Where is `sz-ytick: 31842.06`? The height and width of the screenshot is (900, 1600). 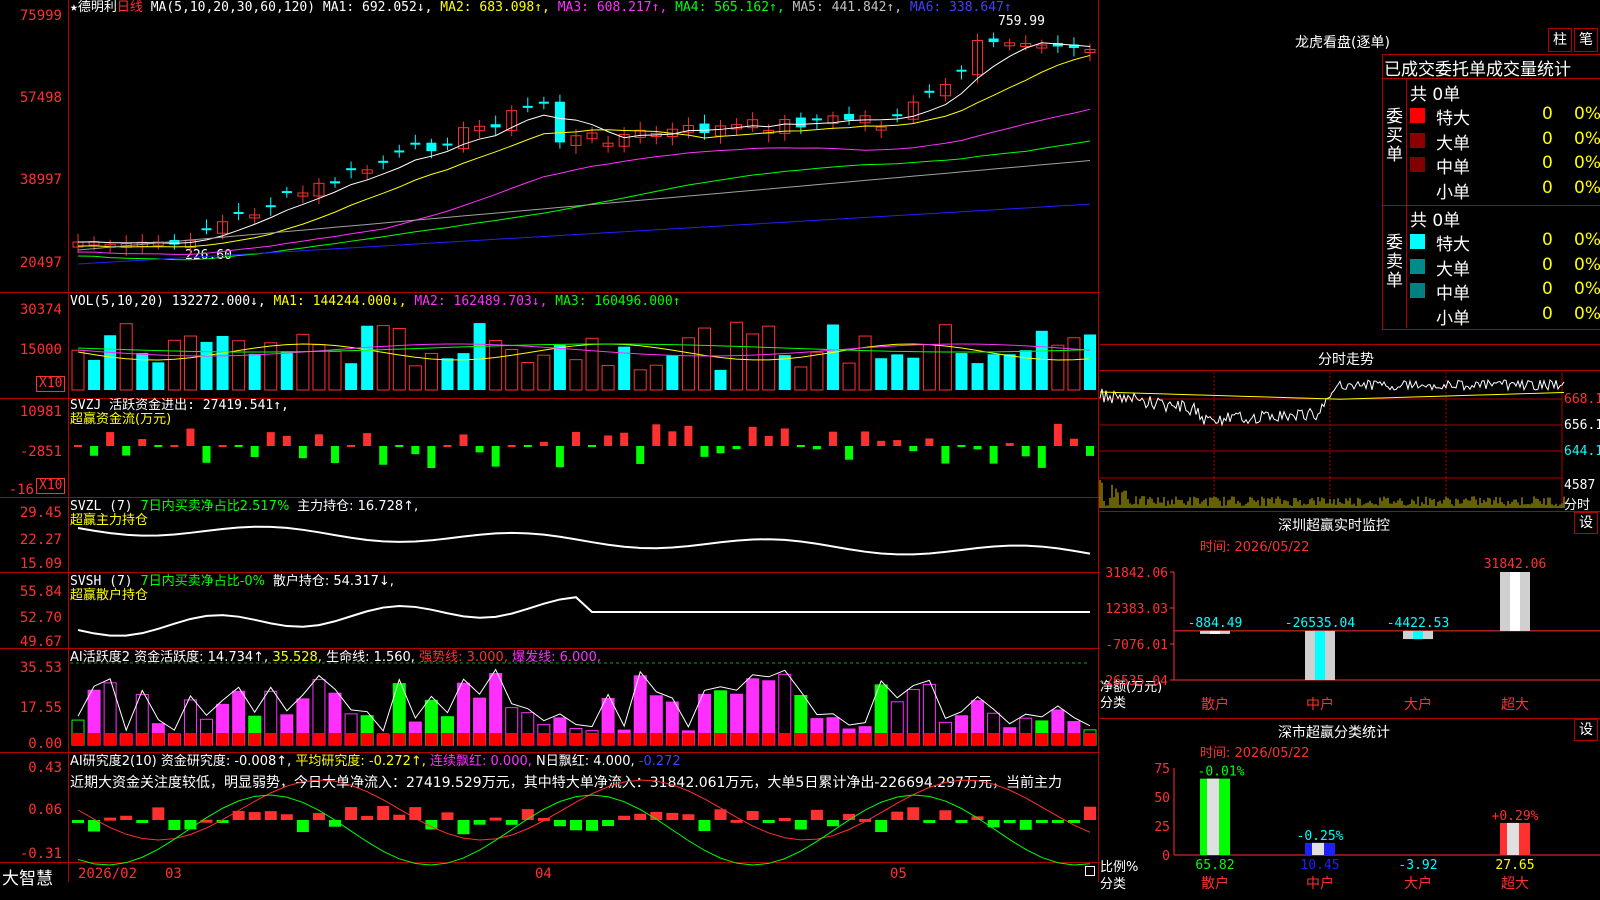 sz-ytick: 31842.06 is located at coordinates (1136, 573).